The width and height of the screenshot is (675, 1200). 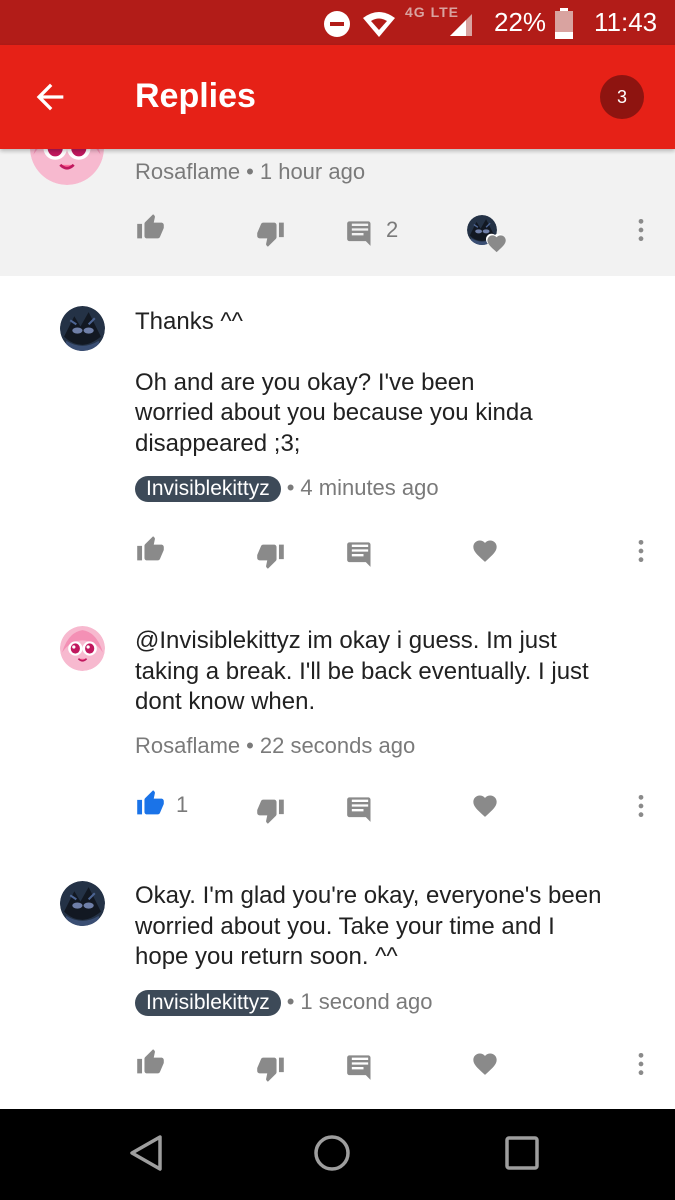 I want to click on comment-time: 1 second ago, so click(x=366, y=1001).